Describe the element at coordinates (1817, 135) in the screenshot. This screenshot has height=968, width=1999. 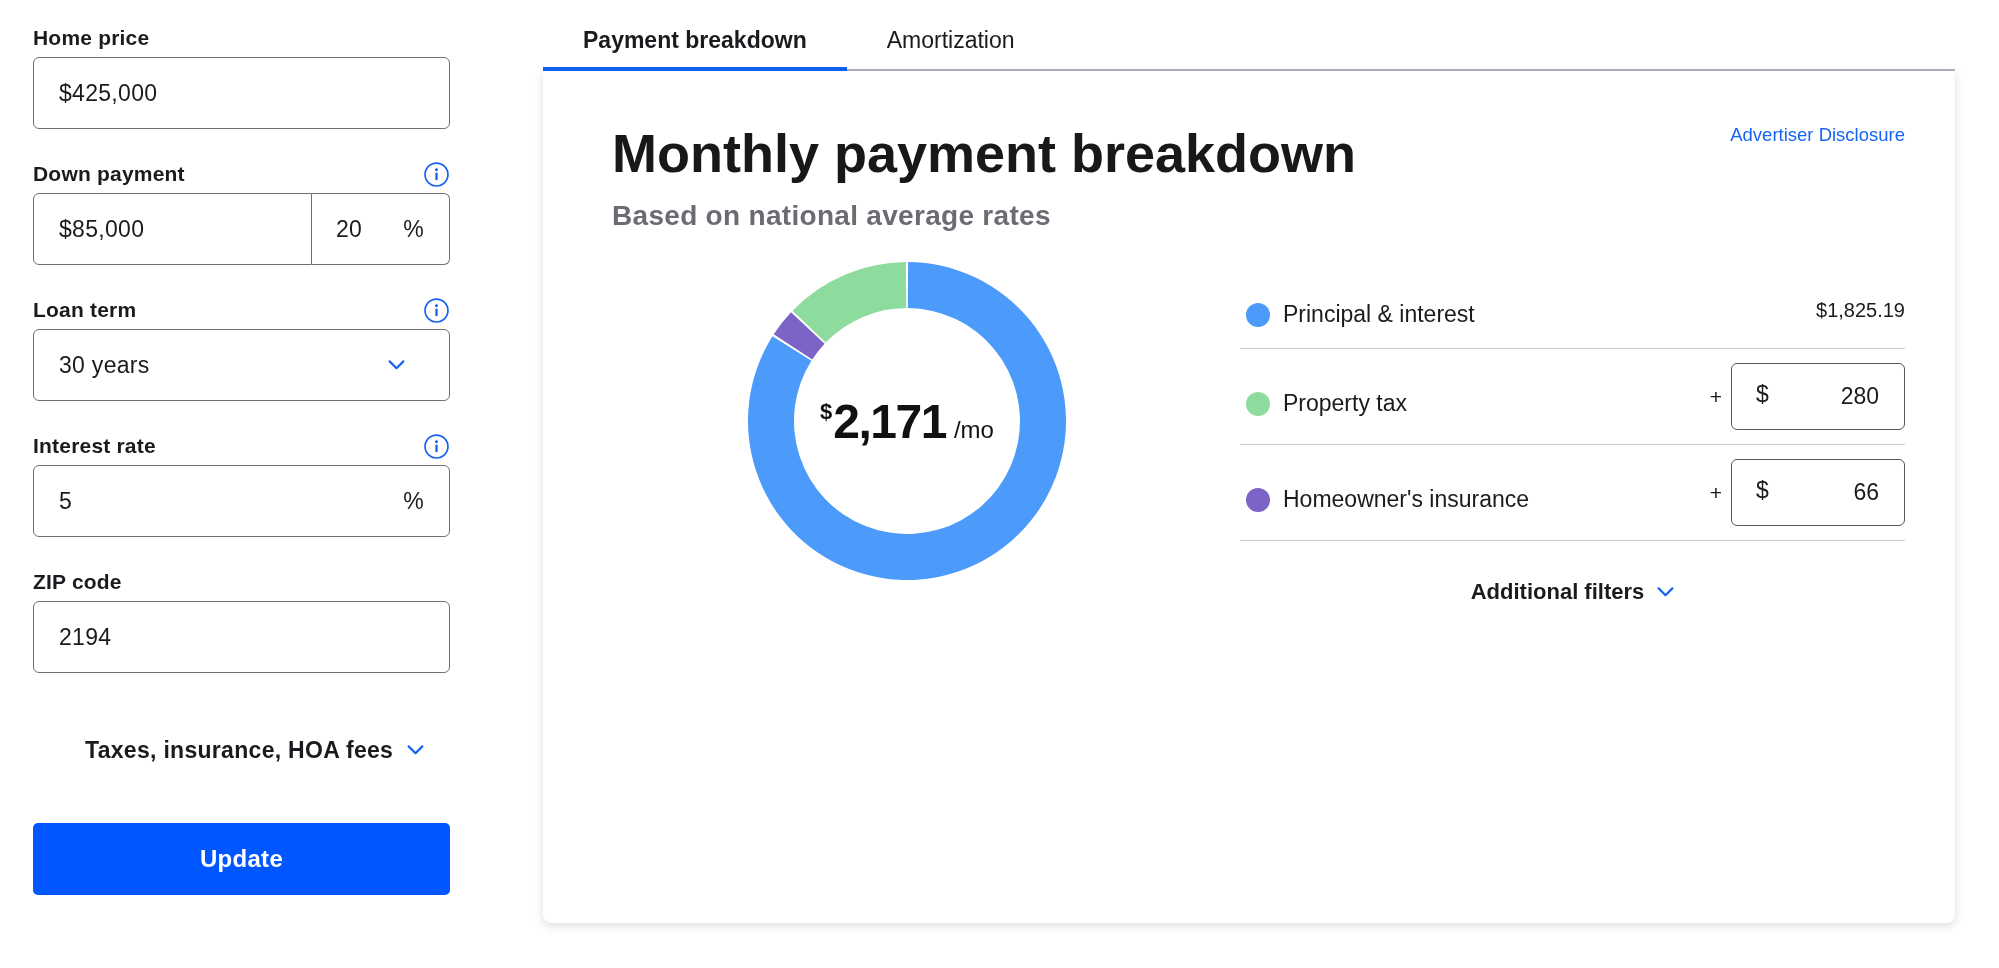
I see `disclosure-link: Advertiser Disclosure` at that location.